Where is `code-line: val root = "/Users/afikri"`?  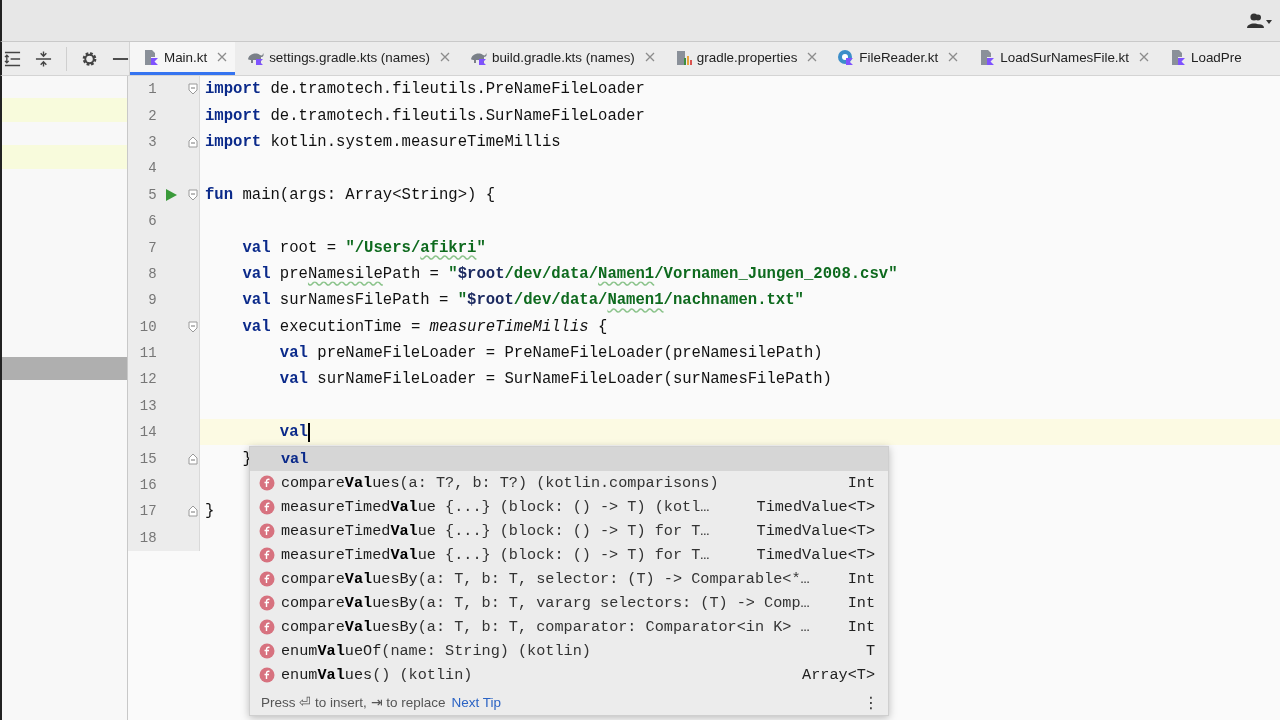 code-line: val root = "/Users/afikri" is located at coordinates (363, 247).